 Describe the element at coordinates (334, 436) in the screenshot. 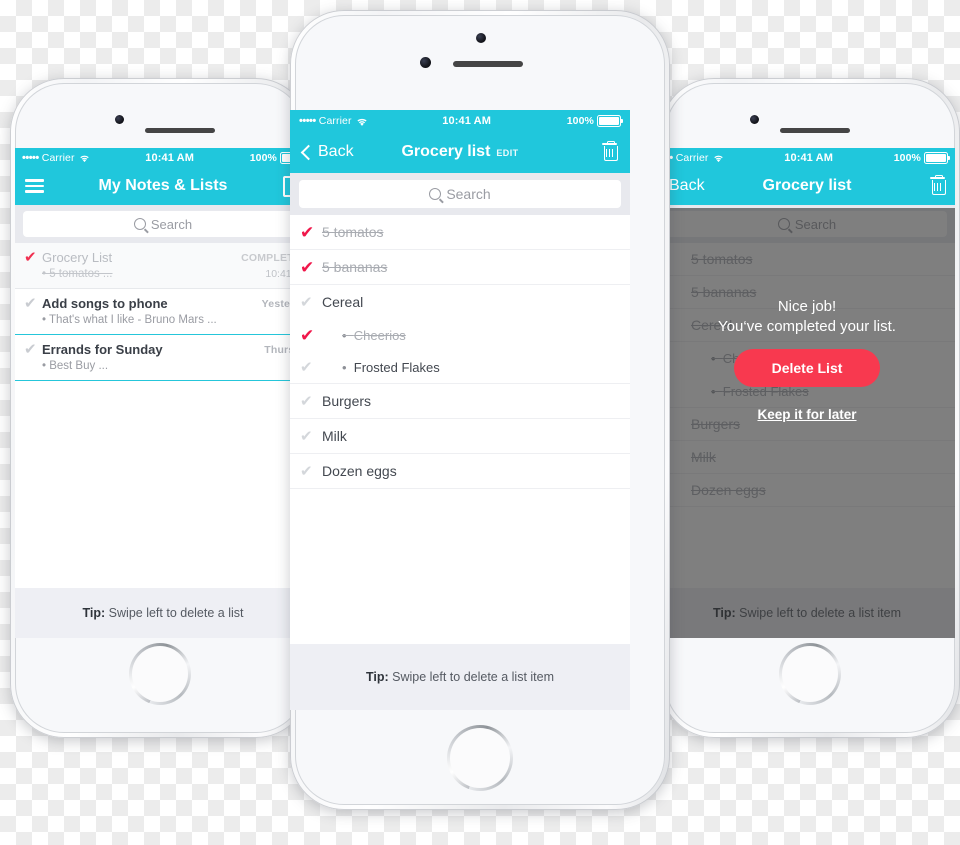

I see `item-label: Milk` at that location.